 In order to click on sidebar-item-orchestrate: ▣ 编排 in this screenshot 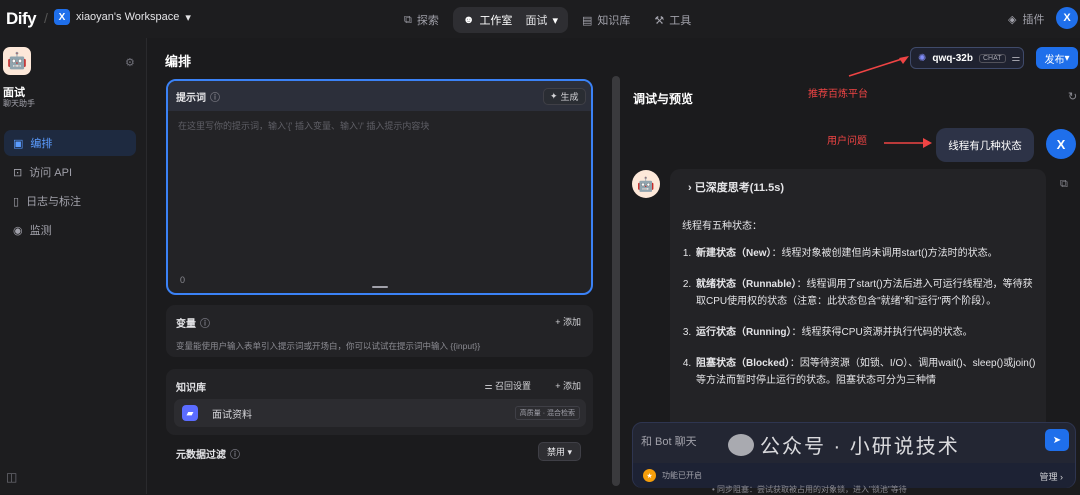, I will do `click(70, 143)`.